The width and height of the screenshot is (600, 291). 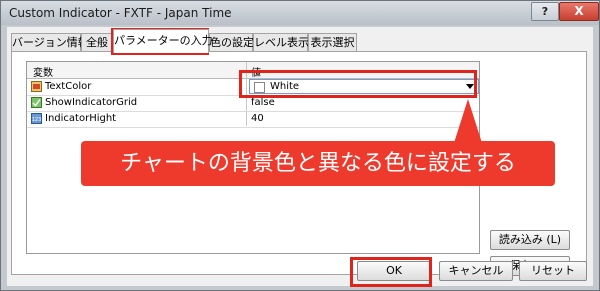 I want to click on tab-colors: 色の設定, so click(x=231, y=42).